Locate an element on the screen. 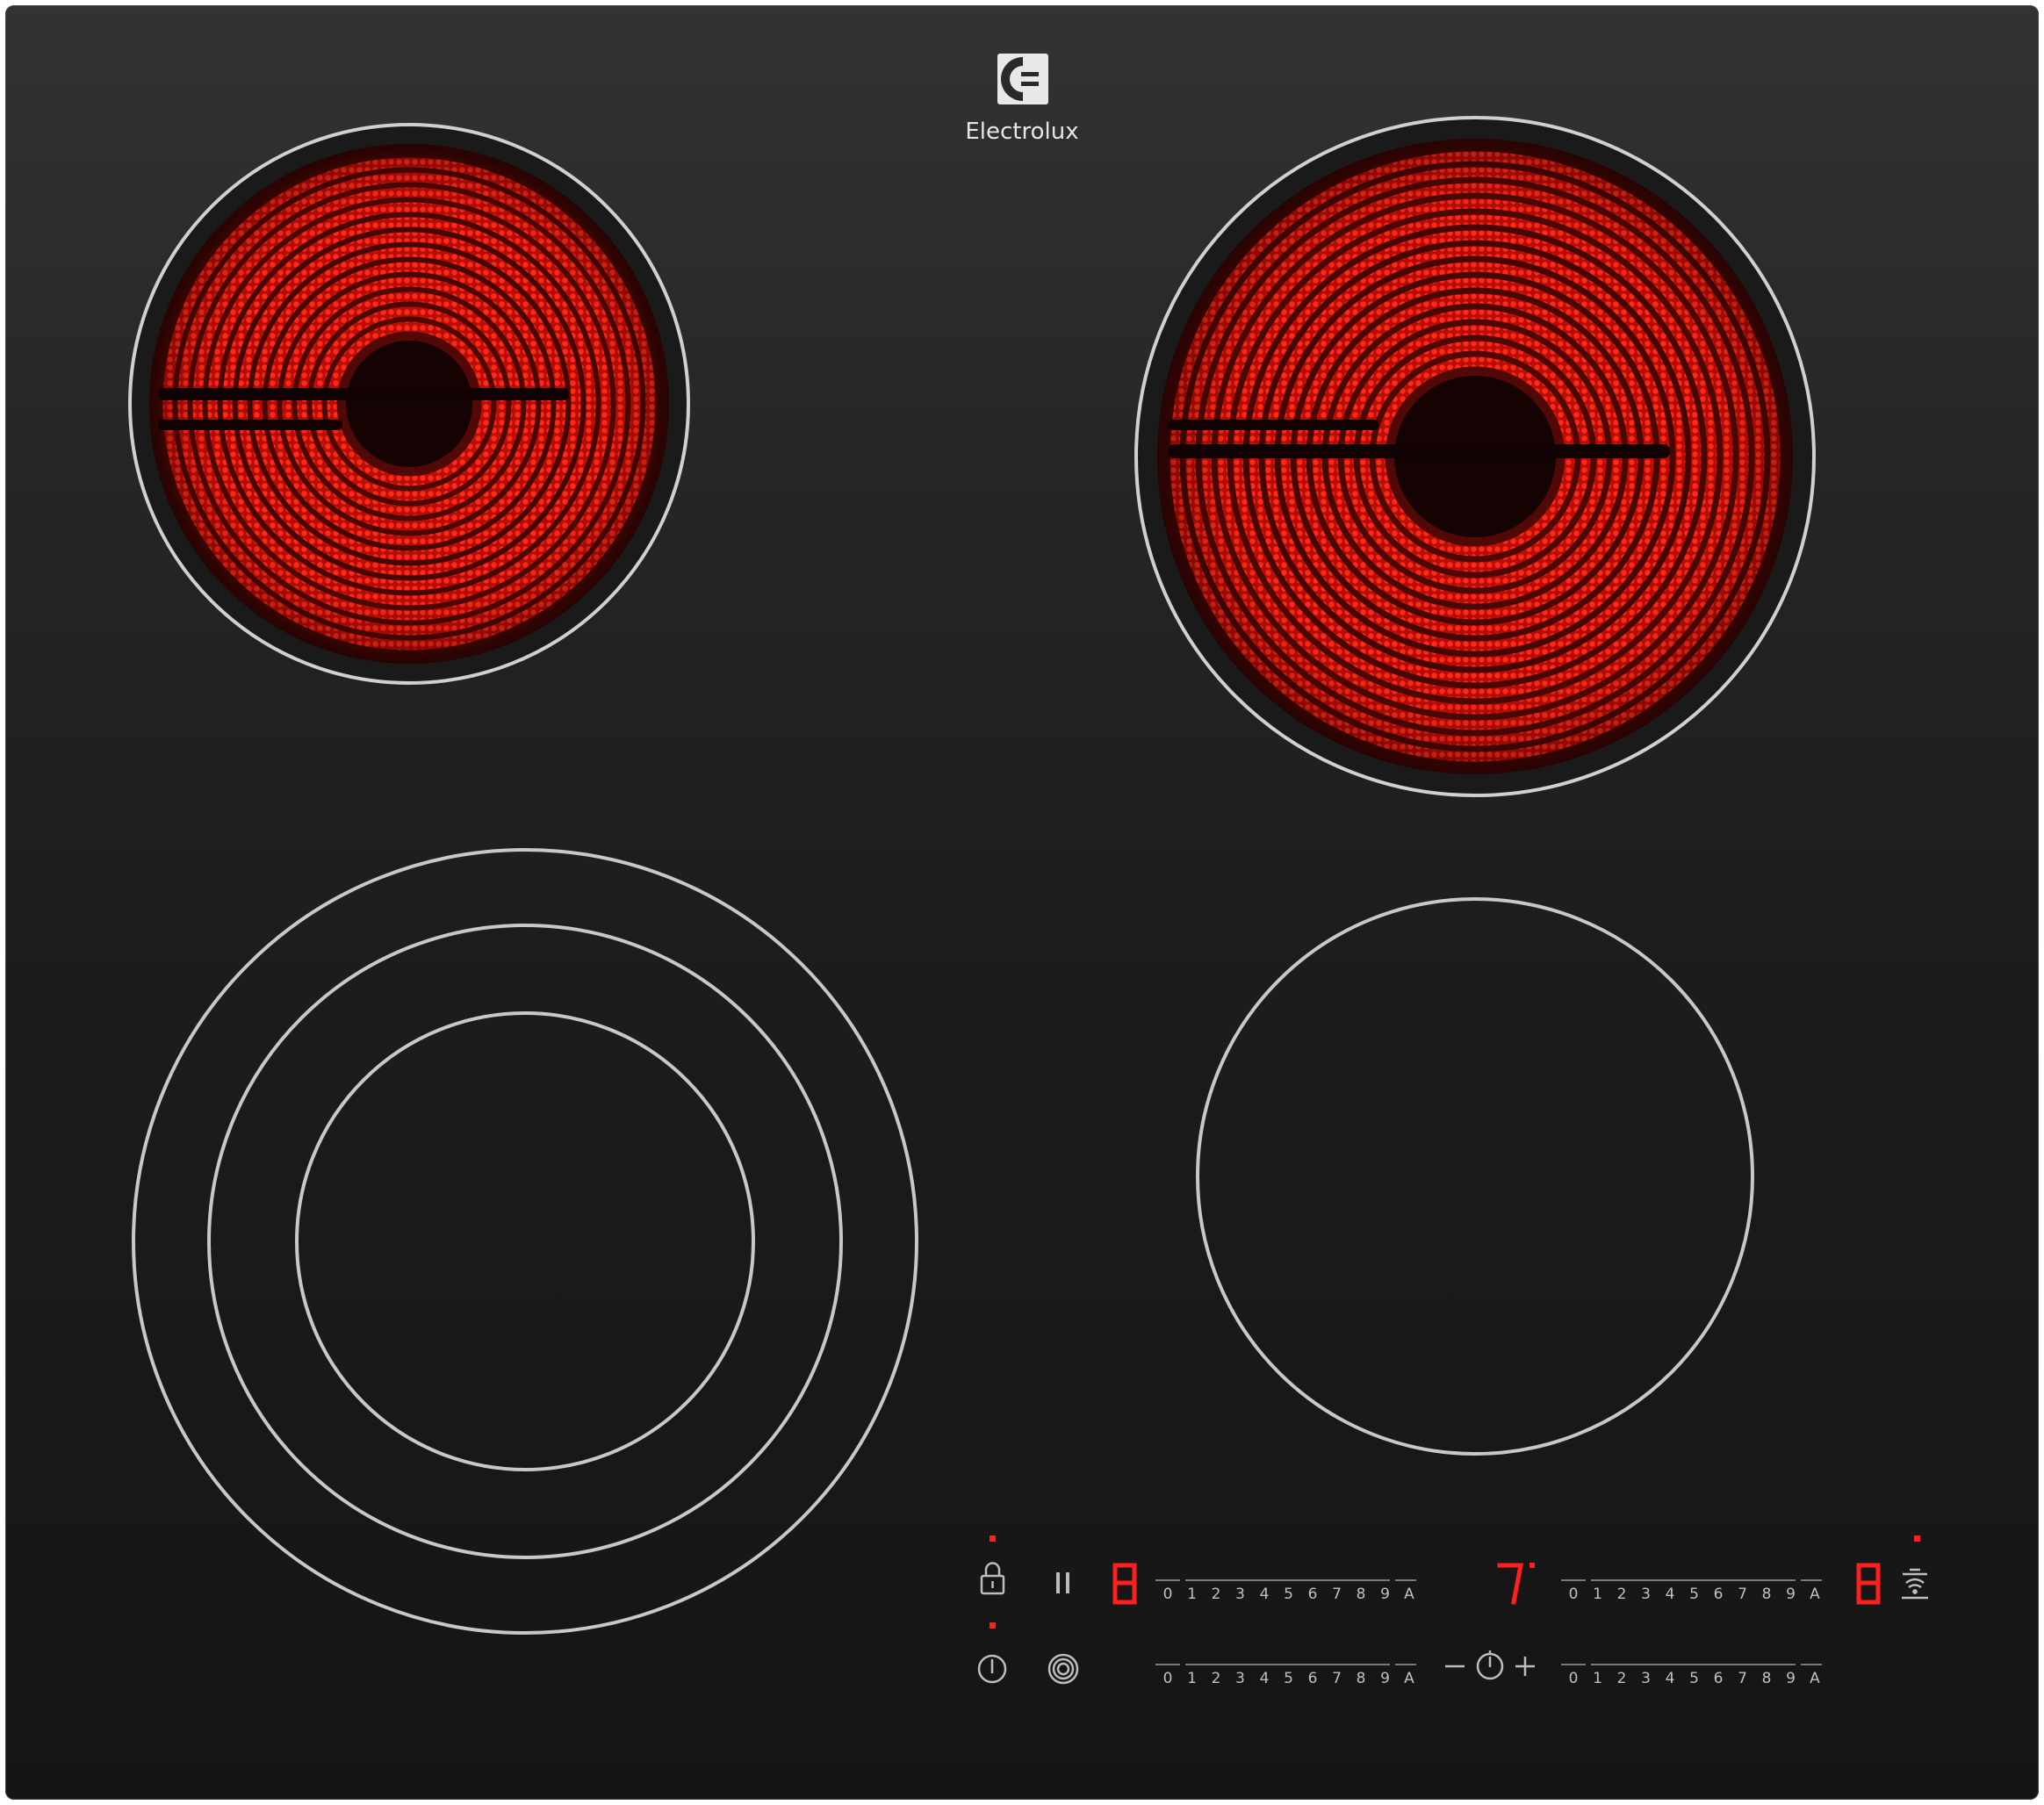  front-right-zone is located at coordinates (1475, 1176).